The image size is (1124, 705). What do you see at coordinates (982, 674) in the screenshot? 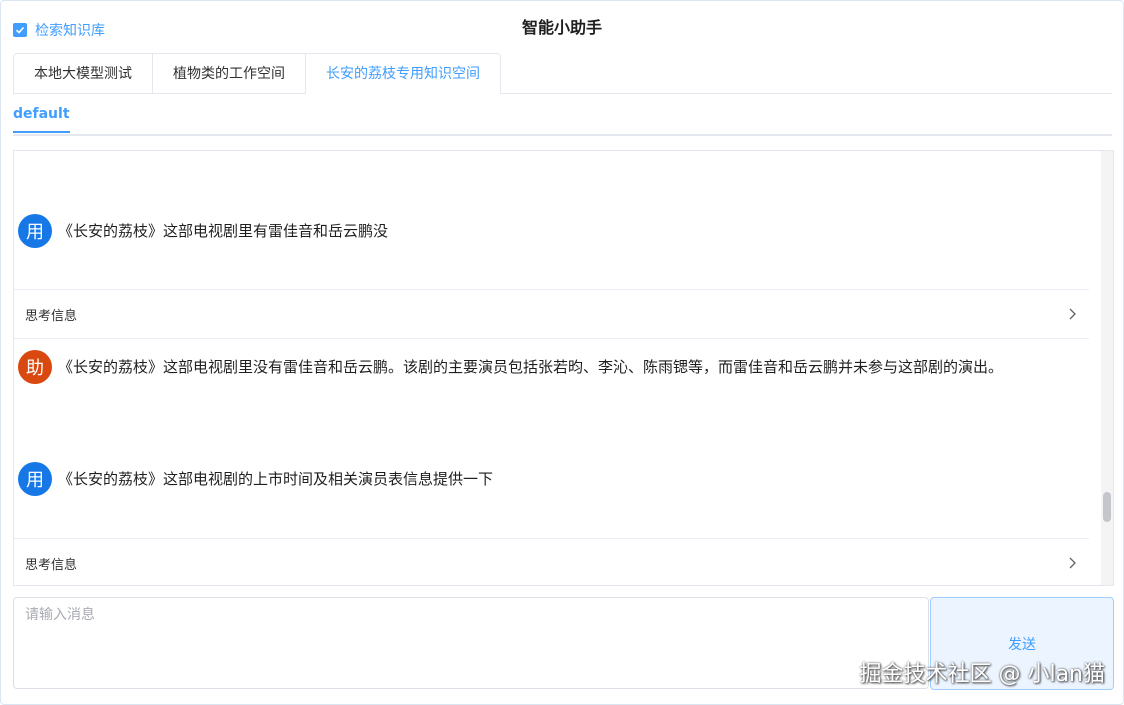
I see `watermark: 掘金技术社区 @ 小lan猫` at bounding box center [982, 674].